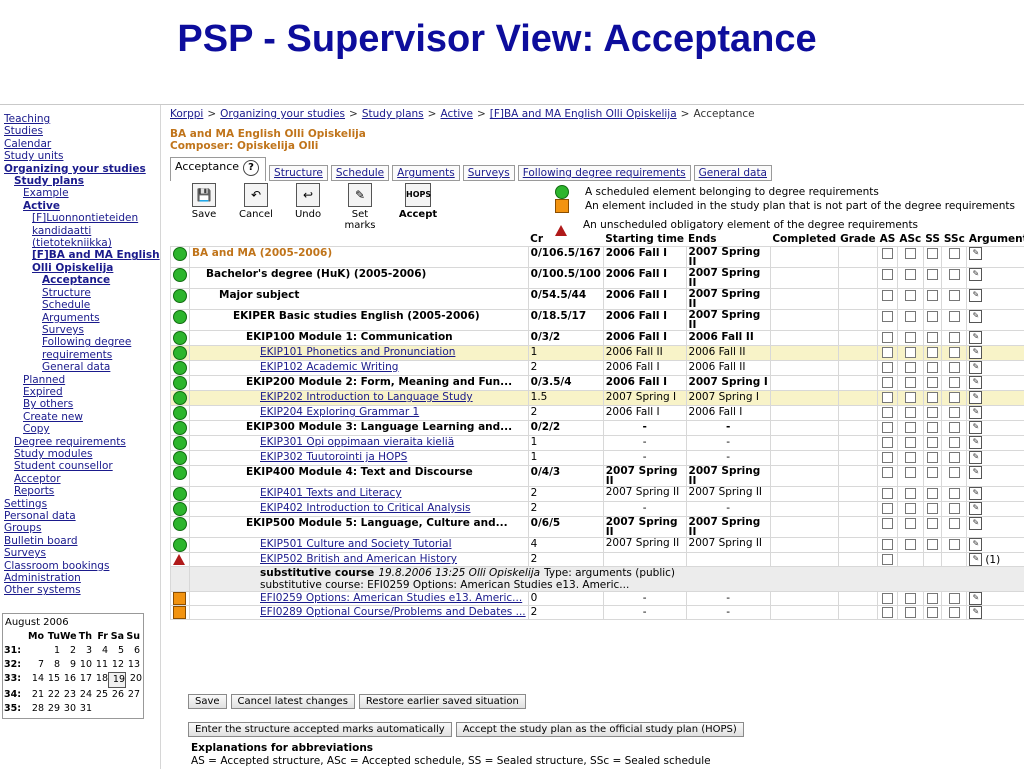 The width and height of the screenshot is (1024, 769). What do you see at coordinates (81, 404) in the screenshot?
I see `nav-item-by-others: By others` at bounding box center [81, 404].